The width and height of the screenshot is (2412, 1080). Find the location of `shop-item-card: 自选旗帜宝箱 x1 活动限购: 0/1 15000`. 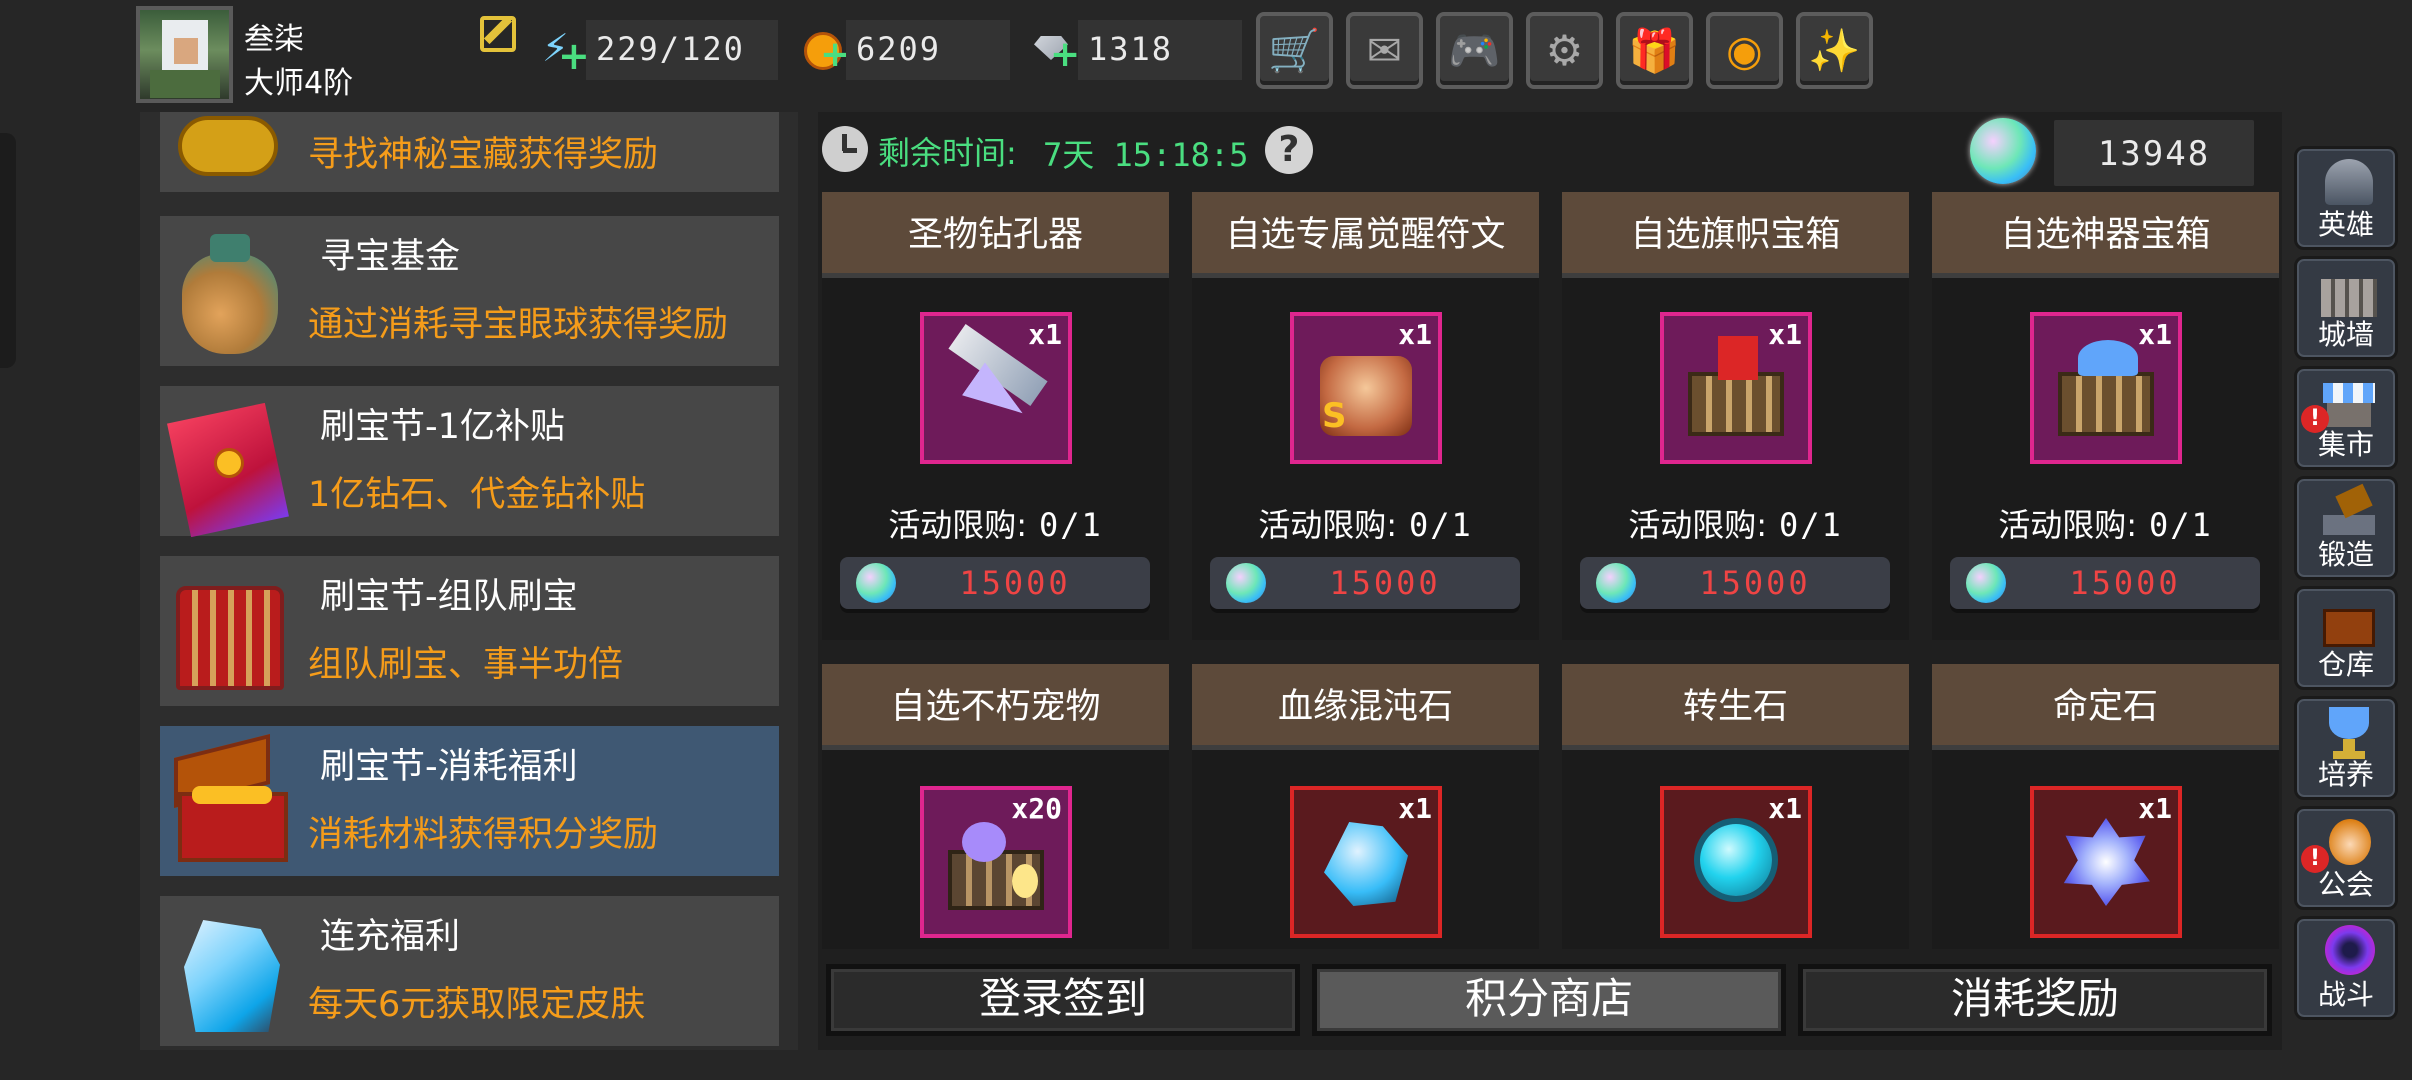

shop-item-card: 自选旗帜宝箱 x1 活动限购: 0/1 15000 is located at coordinates (1735, 416).